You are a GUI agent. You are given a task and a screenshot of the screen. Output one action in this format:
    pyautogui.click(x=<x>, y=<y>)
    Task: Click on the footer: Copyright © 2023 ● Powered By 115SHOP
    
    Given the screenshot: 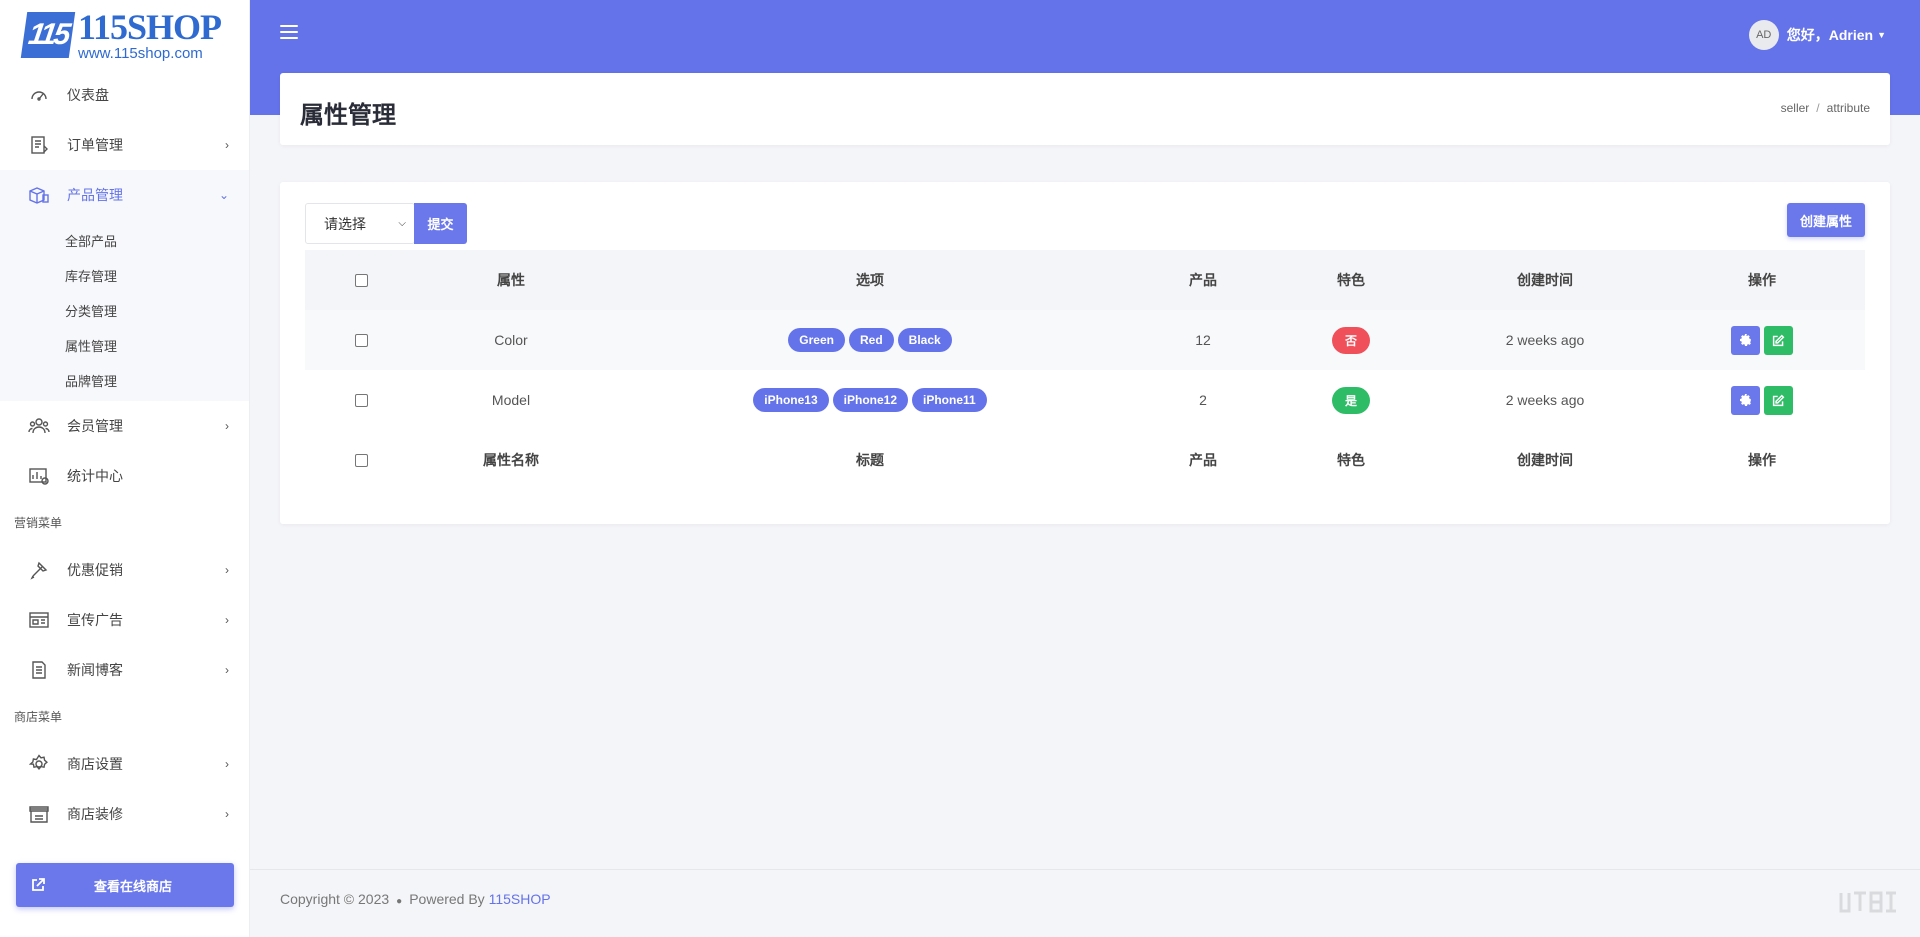 What is the action you would take?
    pyautogui.click(x=415, y=899)
    